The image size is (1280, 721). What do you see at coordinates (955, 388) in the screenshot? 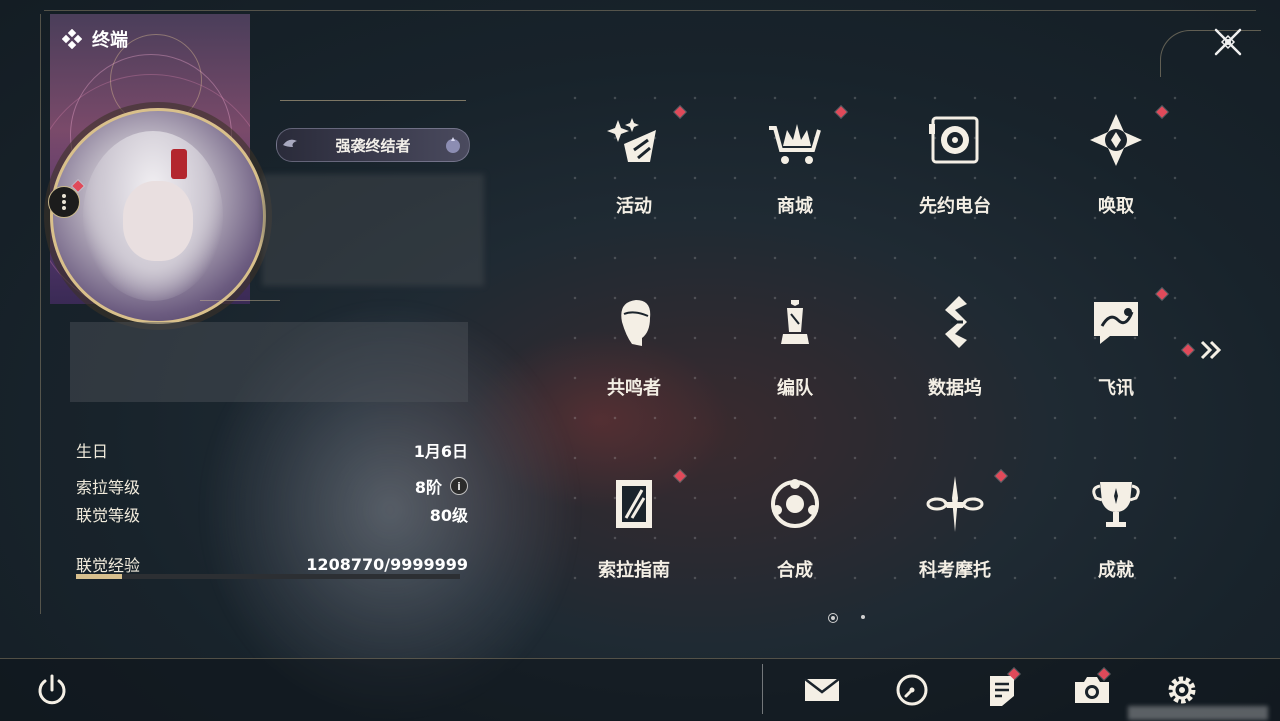
I see `menu-item-label: 数据坞` at bounding box center [955, 388].